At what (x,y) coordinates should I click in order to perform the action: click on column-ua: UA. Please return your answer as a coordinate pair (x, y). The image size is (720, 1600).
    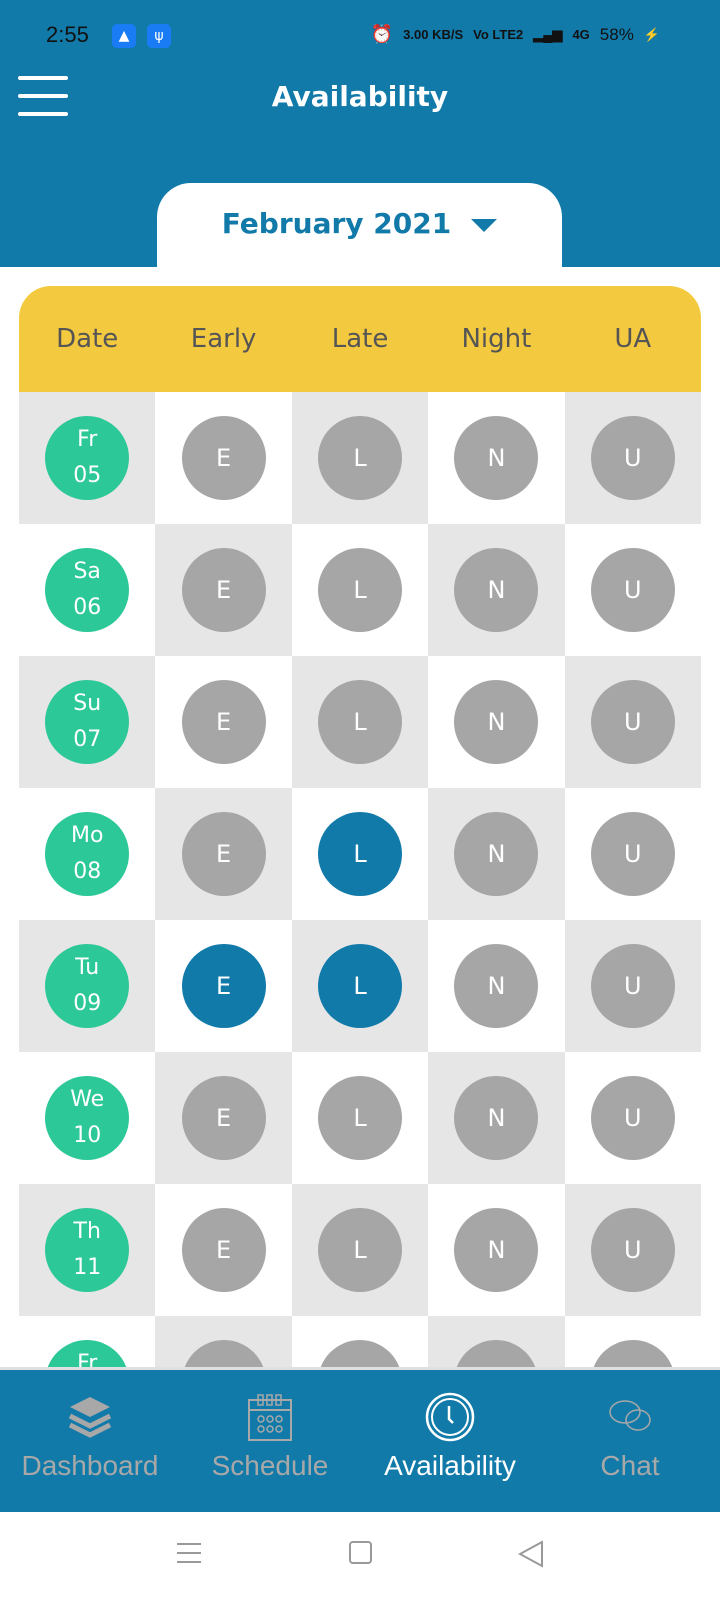
    Looking at the image, I should click on (633, 339).